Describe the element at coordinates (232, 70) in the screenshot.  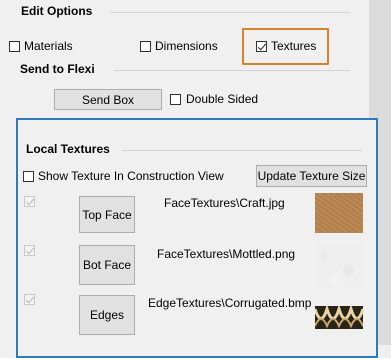
I see `send-to-flexi-divider` at that location.